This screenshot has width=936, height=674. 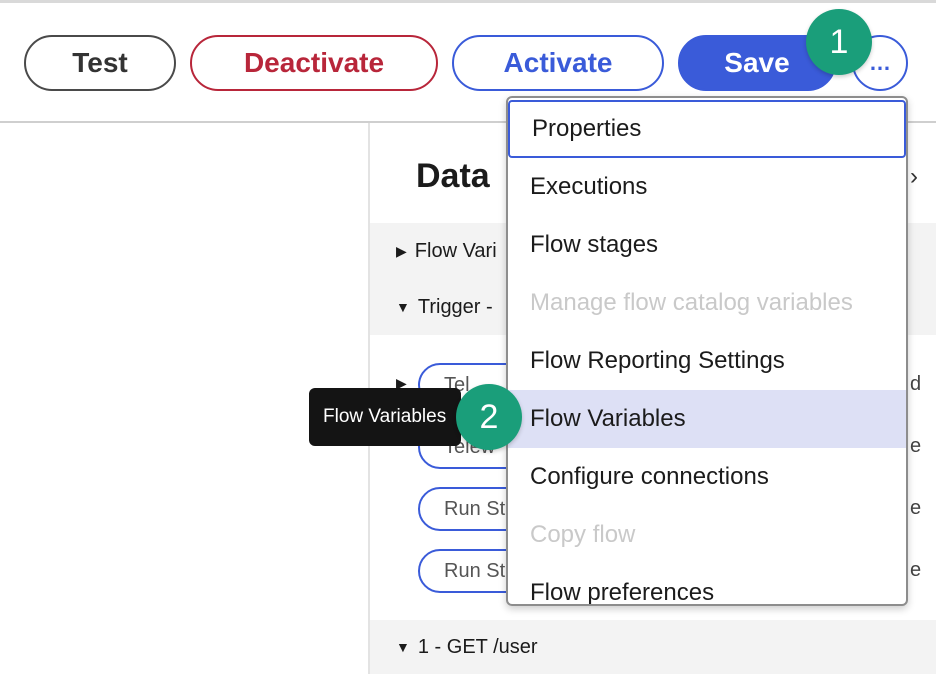 What do you see at coordinates (707, 419) in the screenshot?
I see `menu-item-flow-variables: Flow Variables` at bounding box center [707, 419].